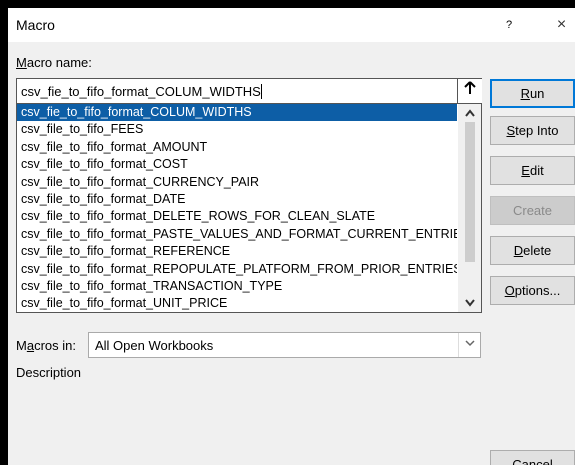  What do you see at coordinates (59, 62) in the screenshot?
I see `macro-name-label-rest: acro name:` at bounding box center [59, 62].